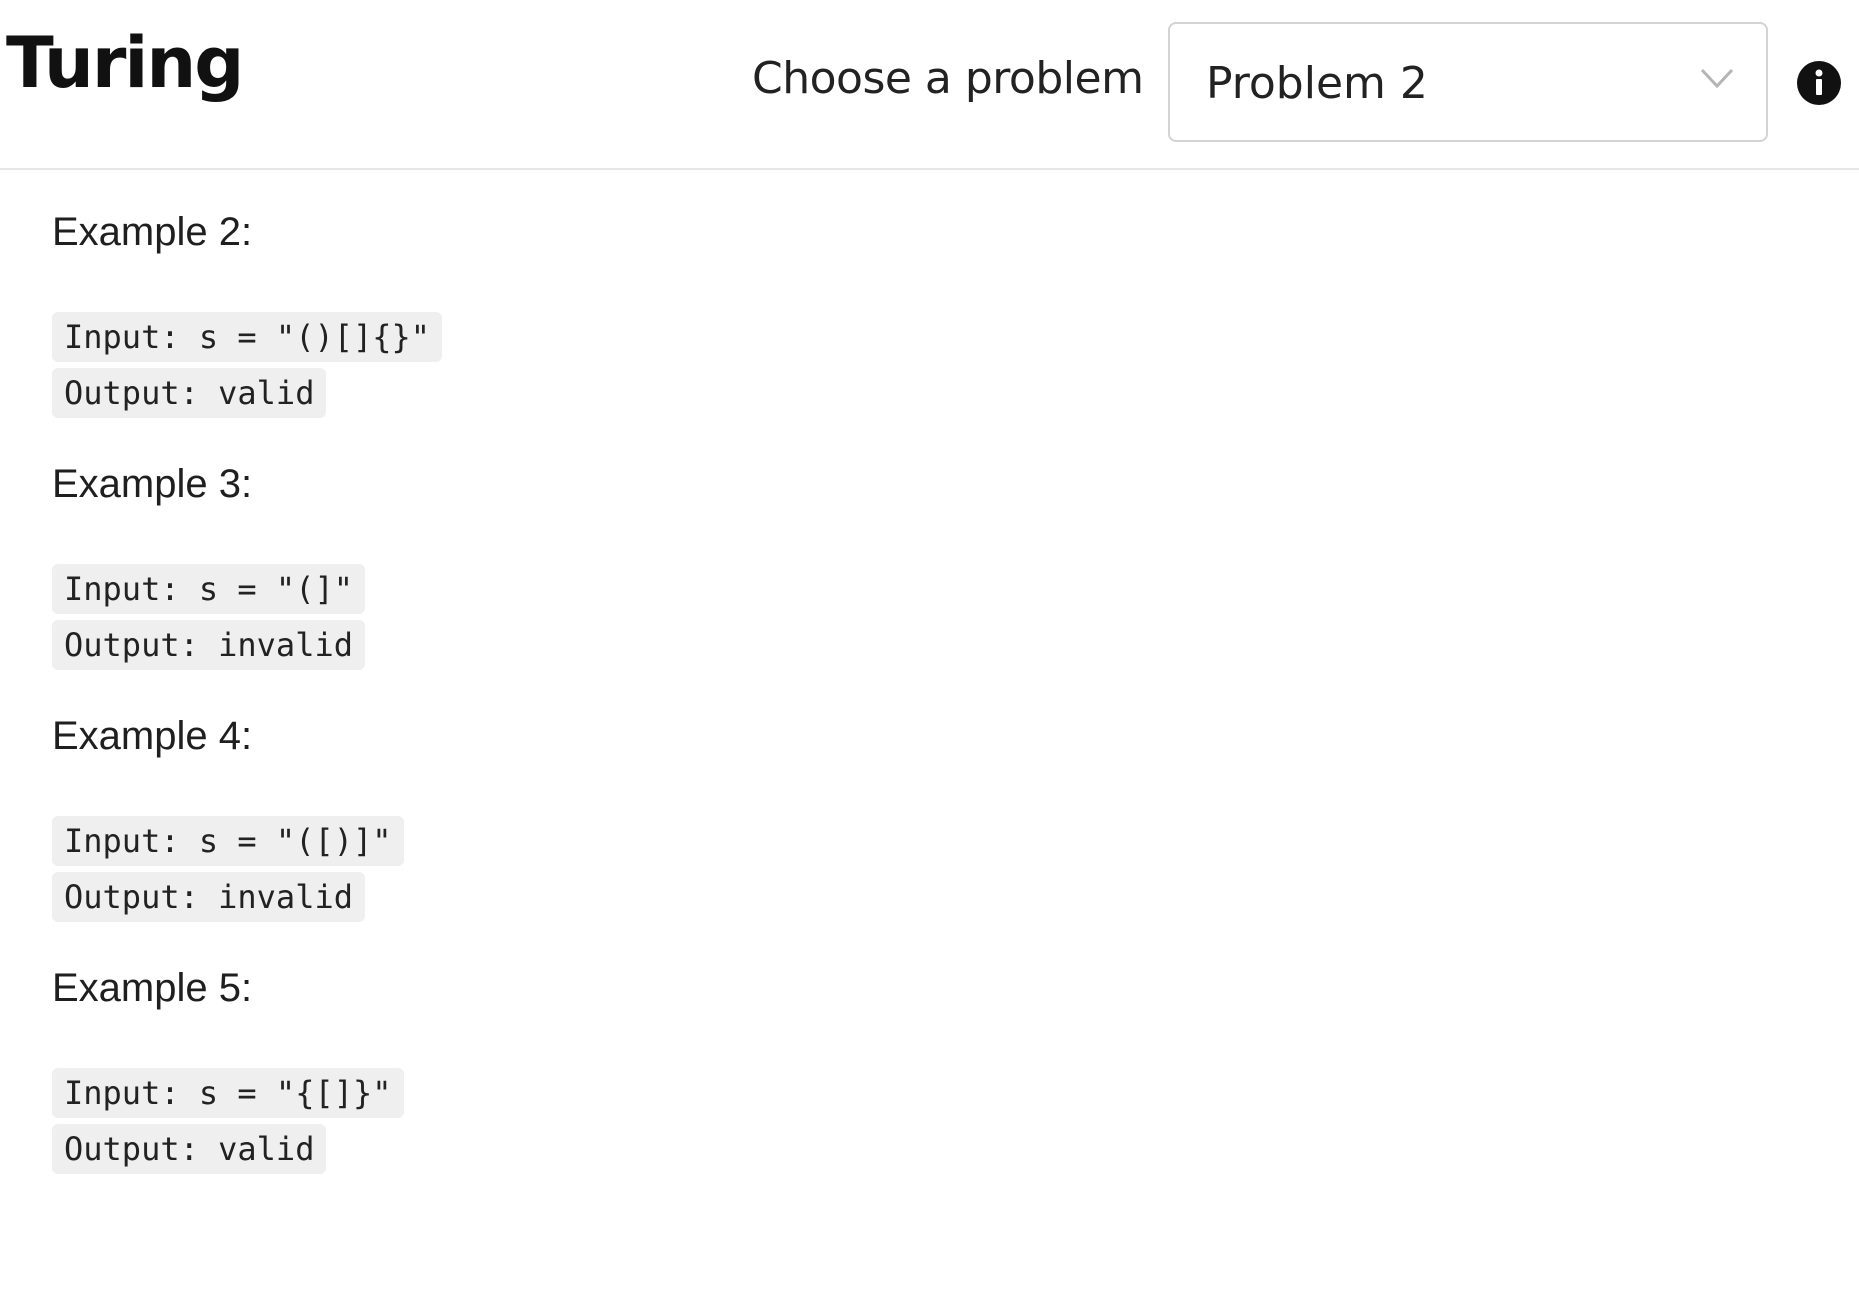 The height and width of the screenshot is (1314, 1859). What do you see at coordinates (228, 1093) in the screenshot?
I see `example-input: Input: s = "{[]}"` at bounding box center [228, 1093].